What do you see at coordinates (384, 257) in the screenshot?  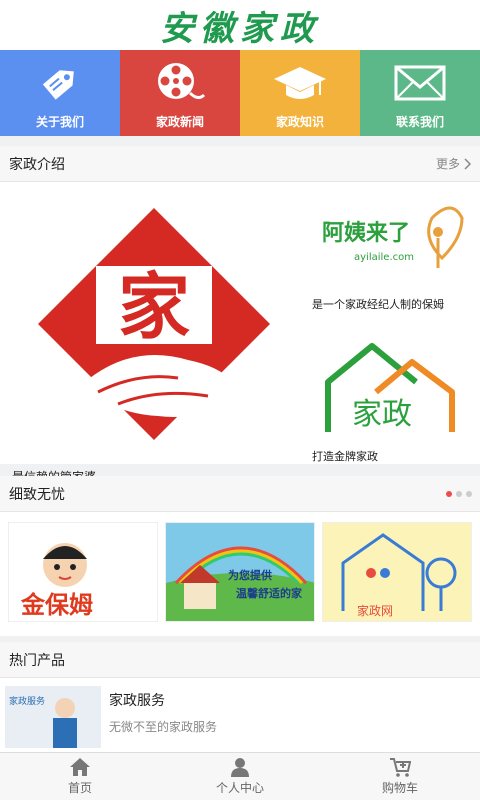 I see `ayilaile-sub: ayilaile.com` at bounding box center [384, 257].